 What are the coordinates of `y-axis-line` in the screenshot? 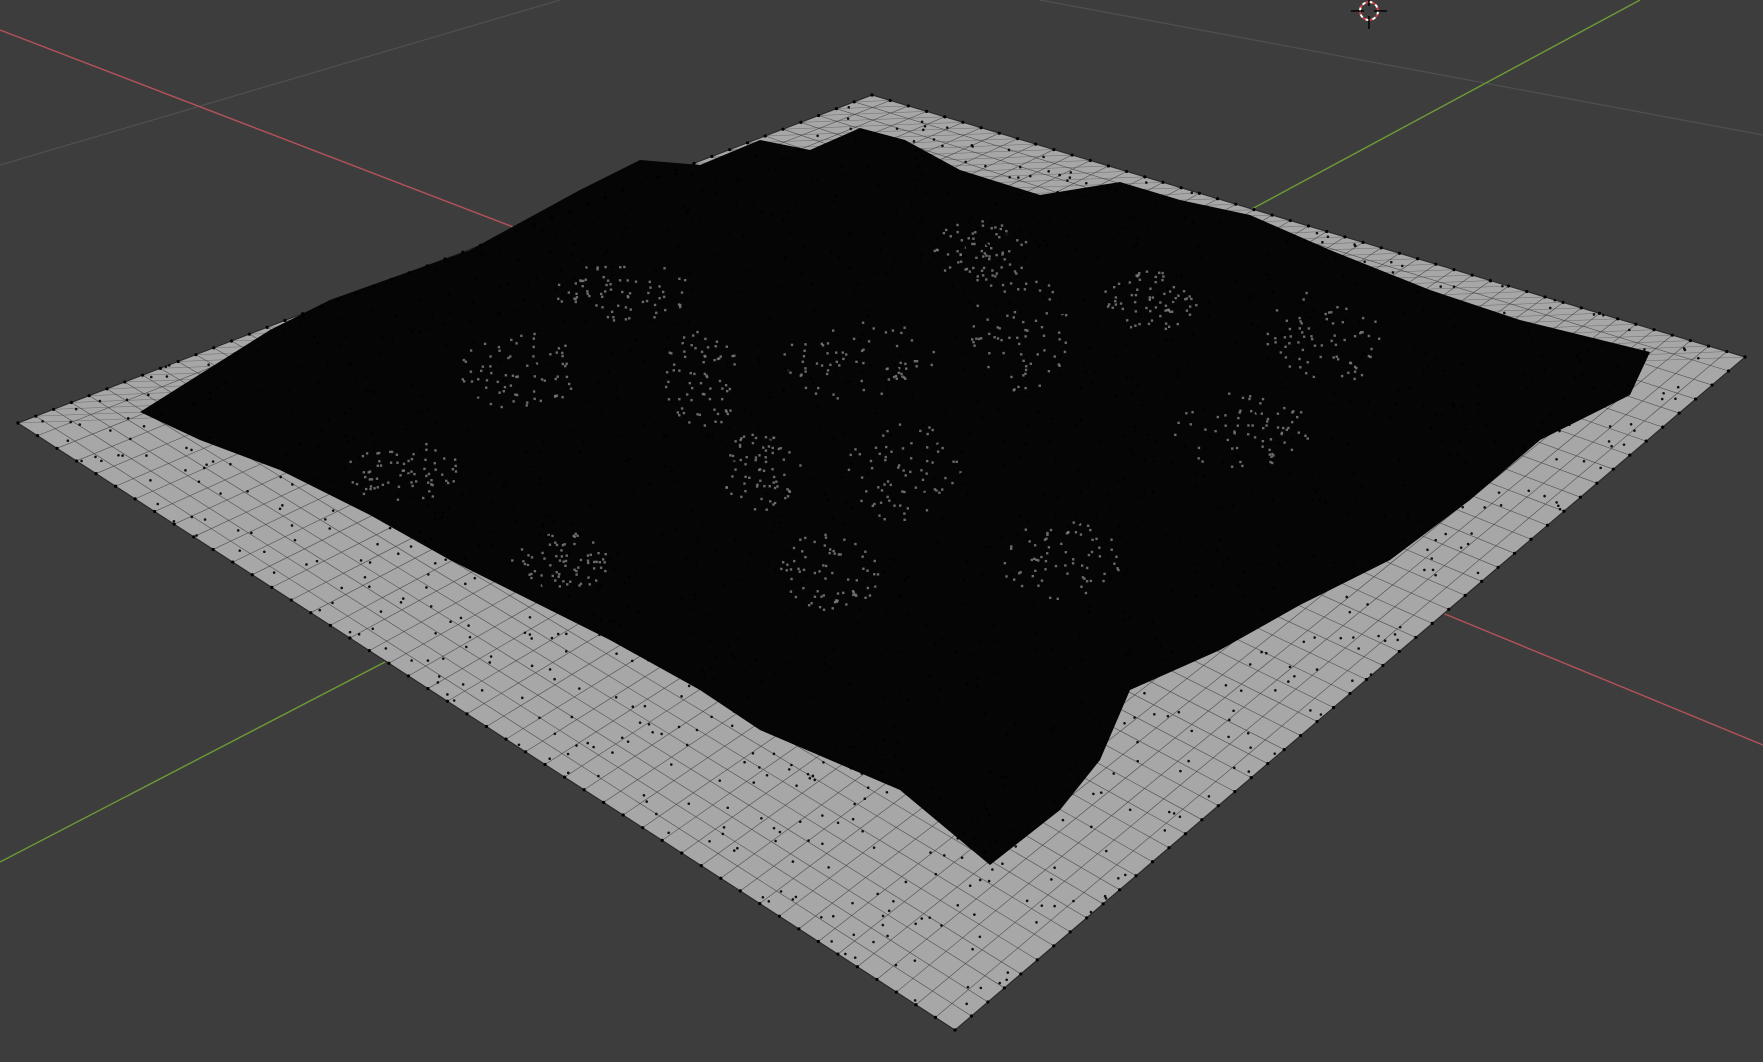 It's located at (1445, 105).